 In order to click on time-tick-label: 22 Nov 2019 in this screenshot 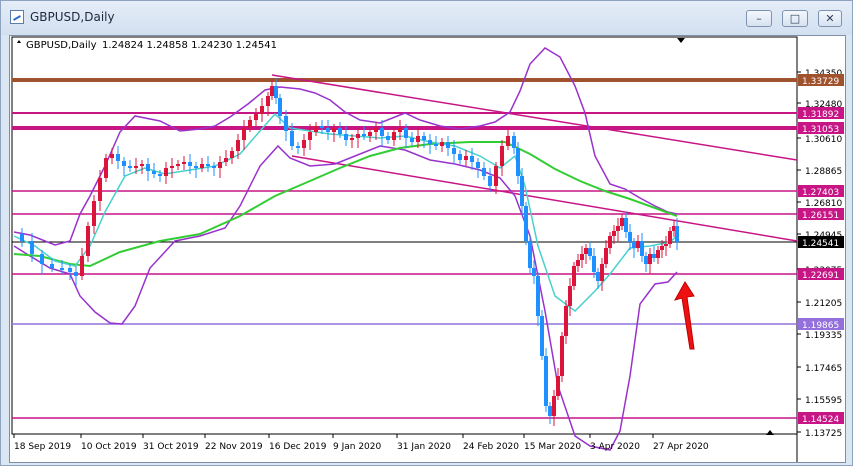, I will do `click(234, 447)`.